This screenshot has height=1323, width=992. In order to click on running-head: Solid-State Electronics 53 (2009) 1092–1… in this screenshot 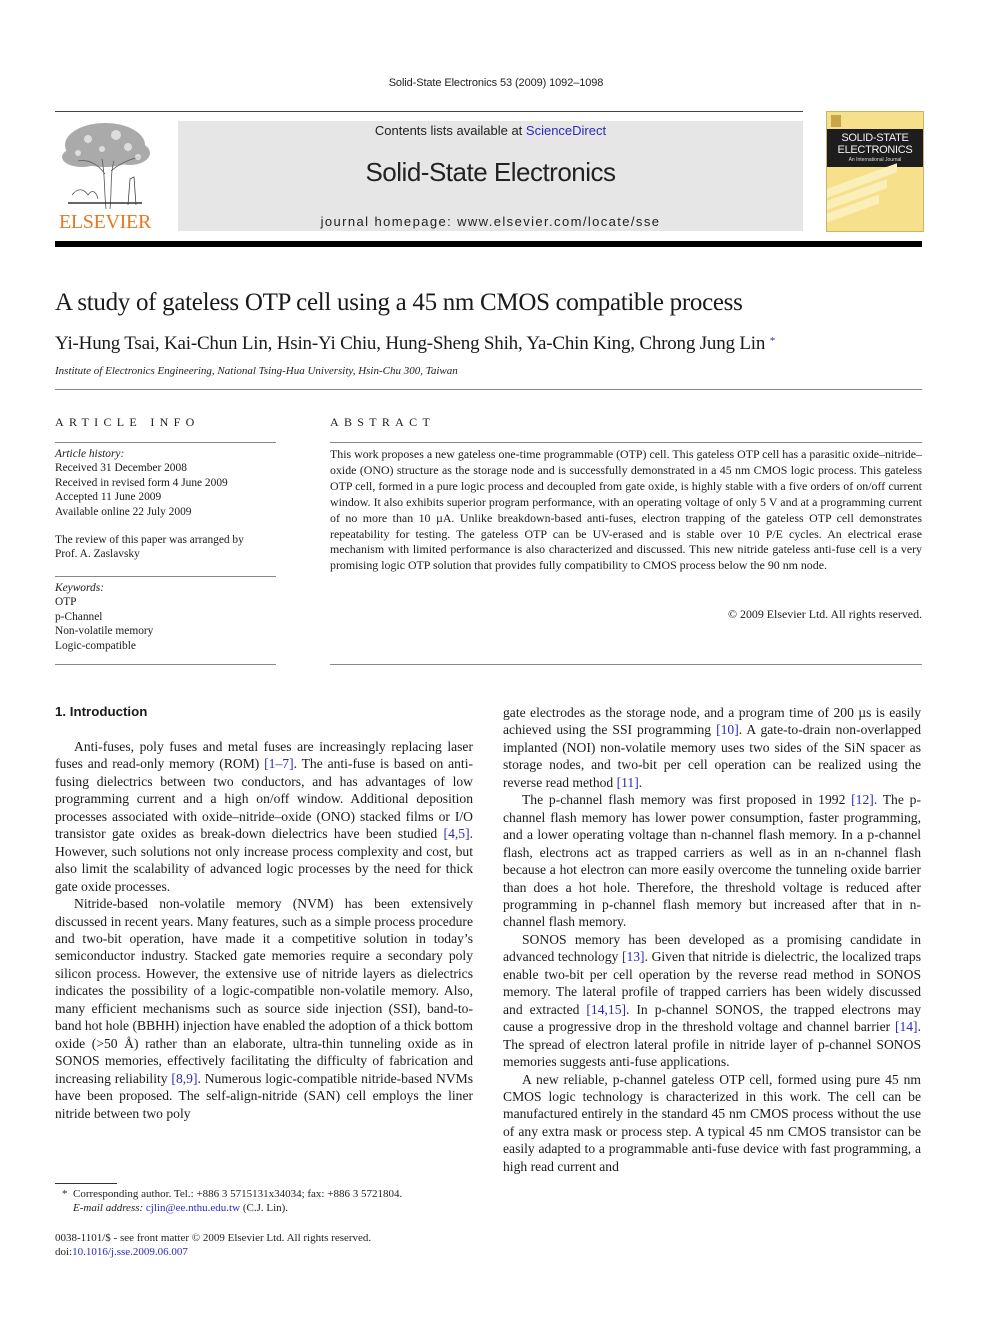, I will do `click(496, 83)`.